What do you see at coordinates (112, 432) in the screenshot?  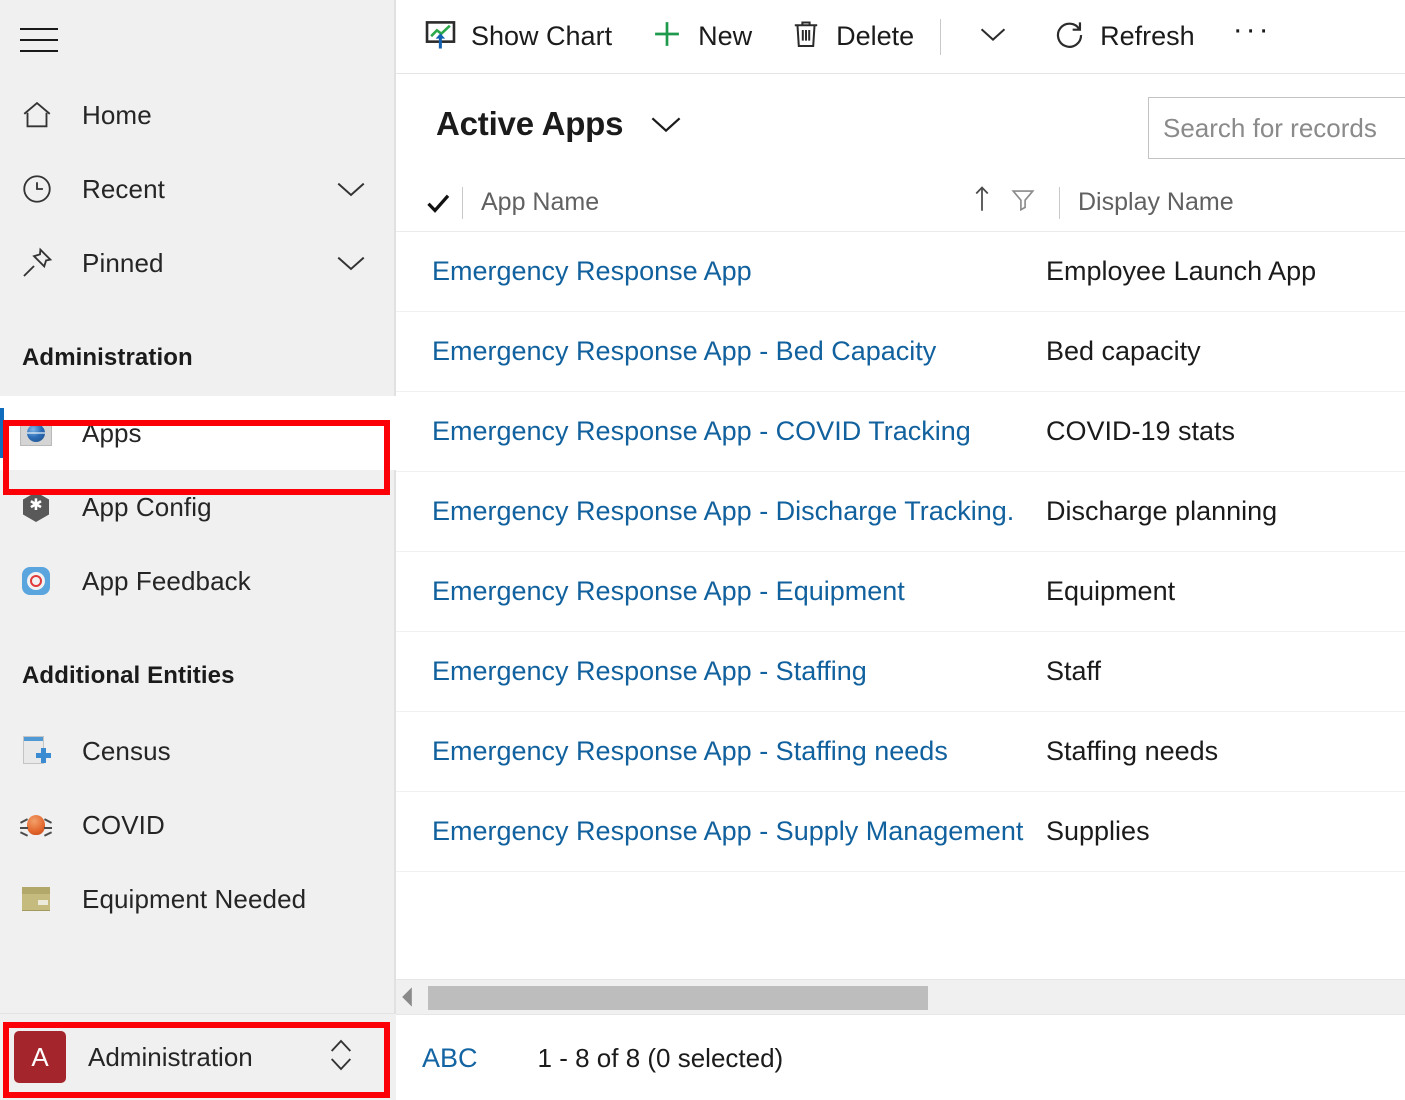 I see `sidebar-item-label: Apps` at bounding box center [112, 432].